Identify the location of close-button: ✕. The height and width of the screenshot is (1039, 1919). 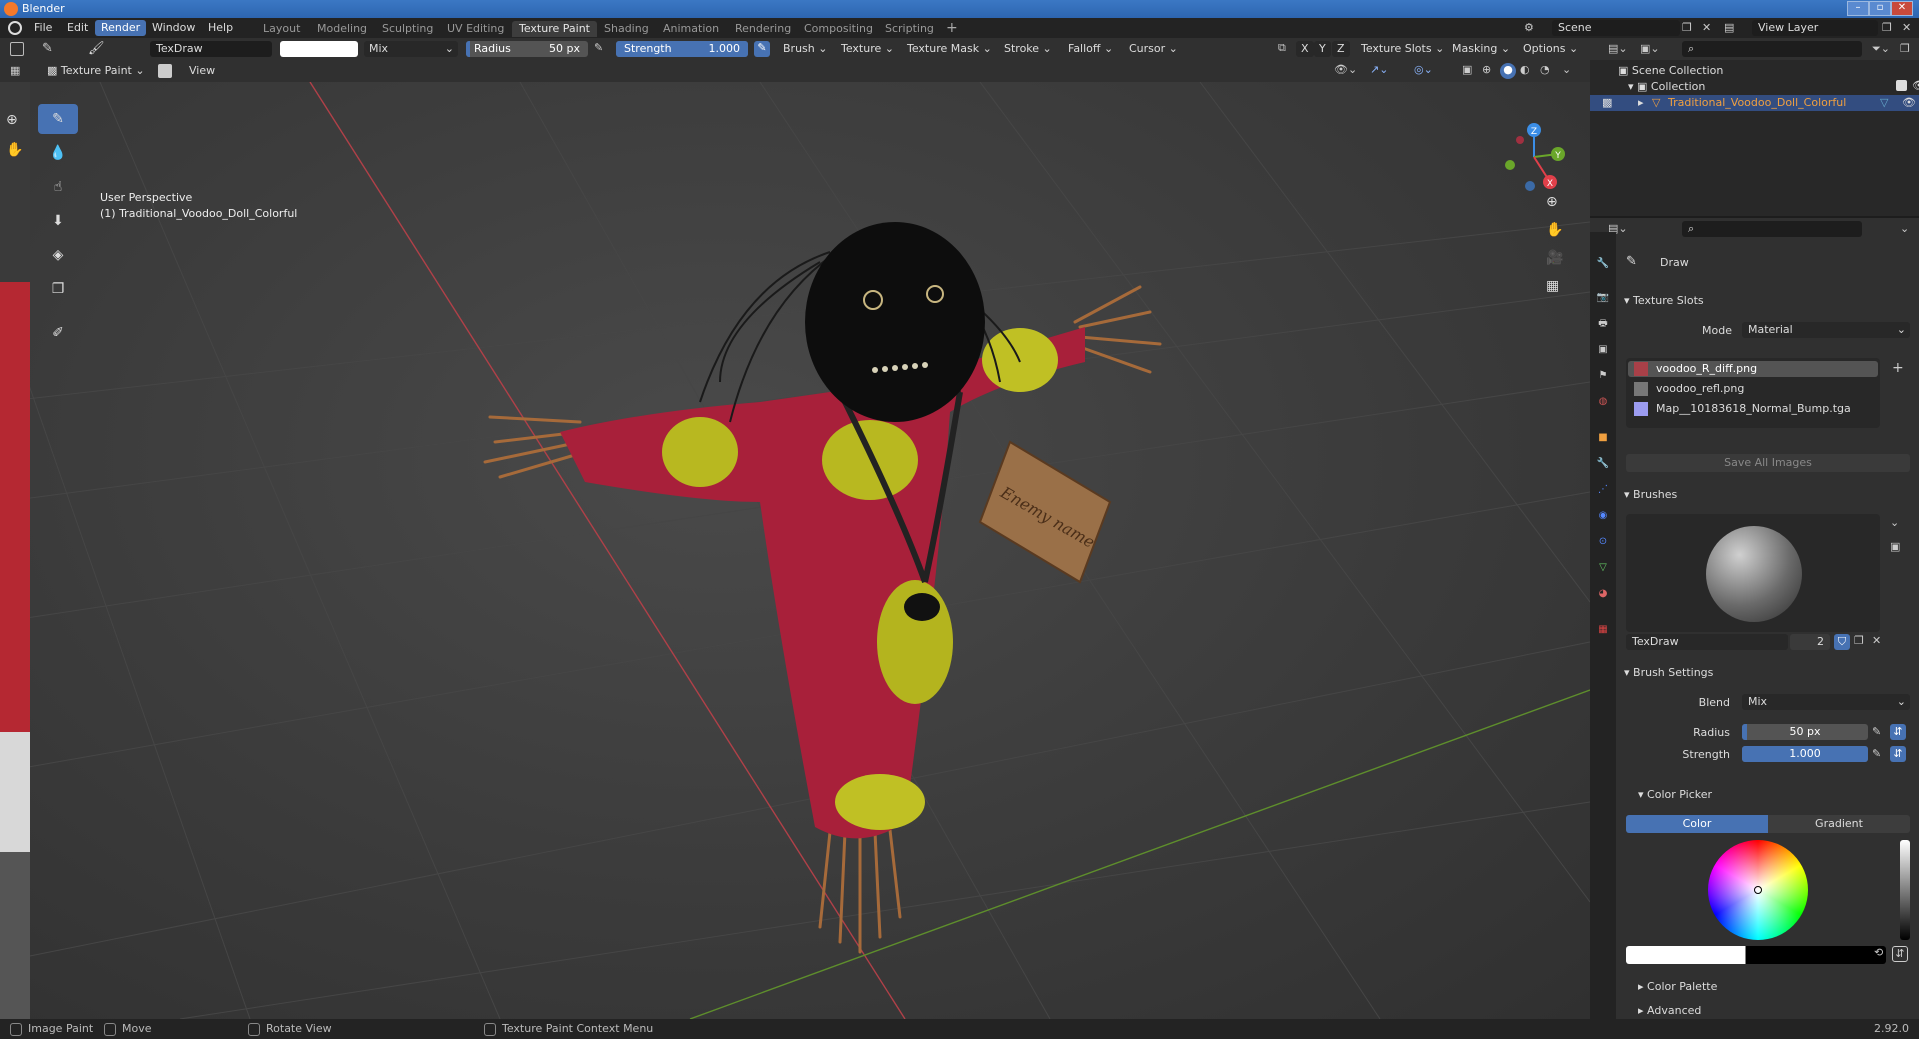
(1902, 8).